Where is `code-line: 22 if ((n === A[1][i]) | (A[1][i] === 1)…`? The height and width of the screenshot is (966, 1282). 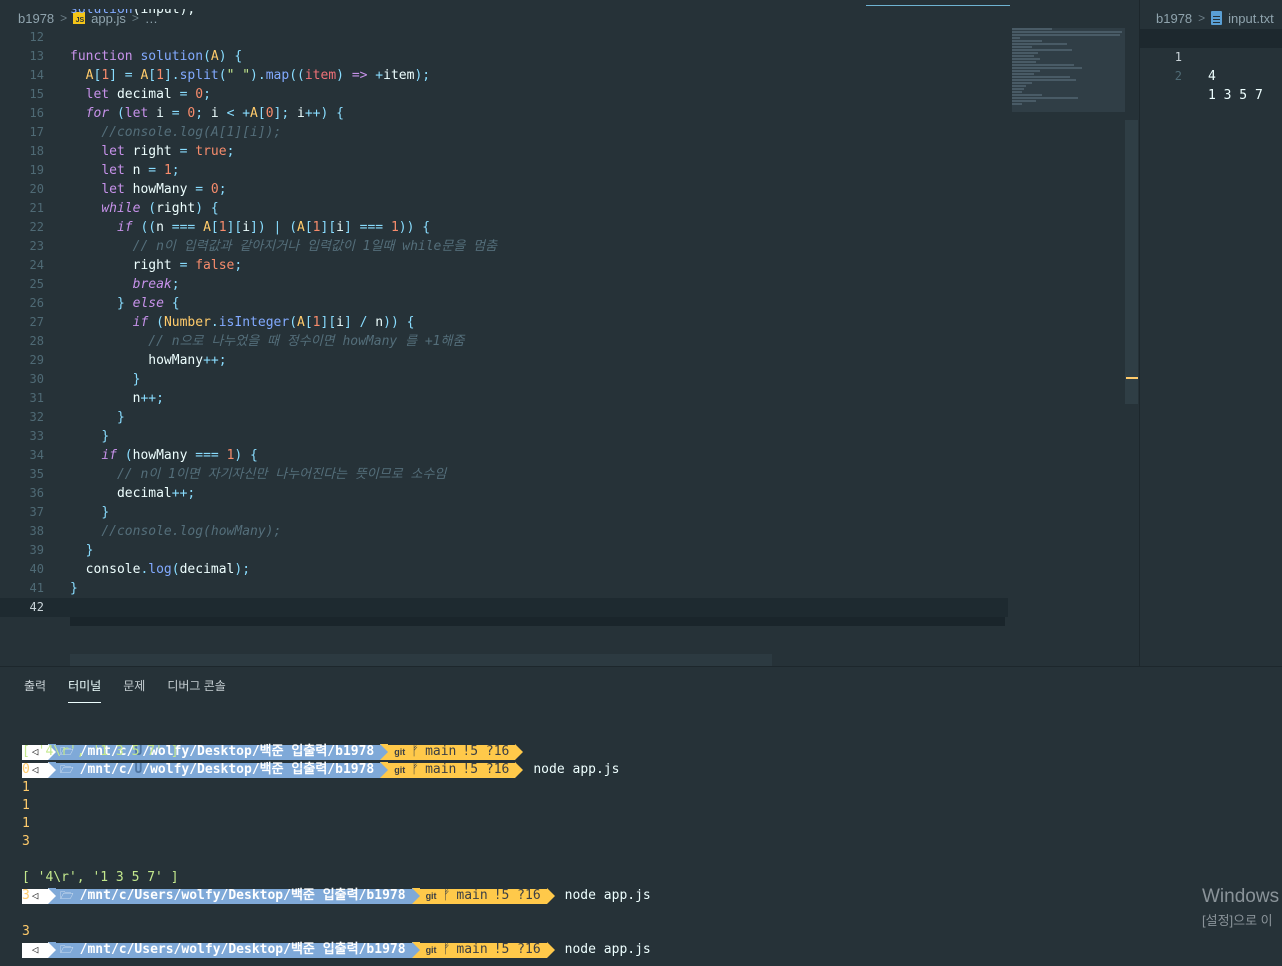
code-line: 22 if ((n === A[1][i]) | (A[1][i] === 1)… is located at coordinates (230, 227).